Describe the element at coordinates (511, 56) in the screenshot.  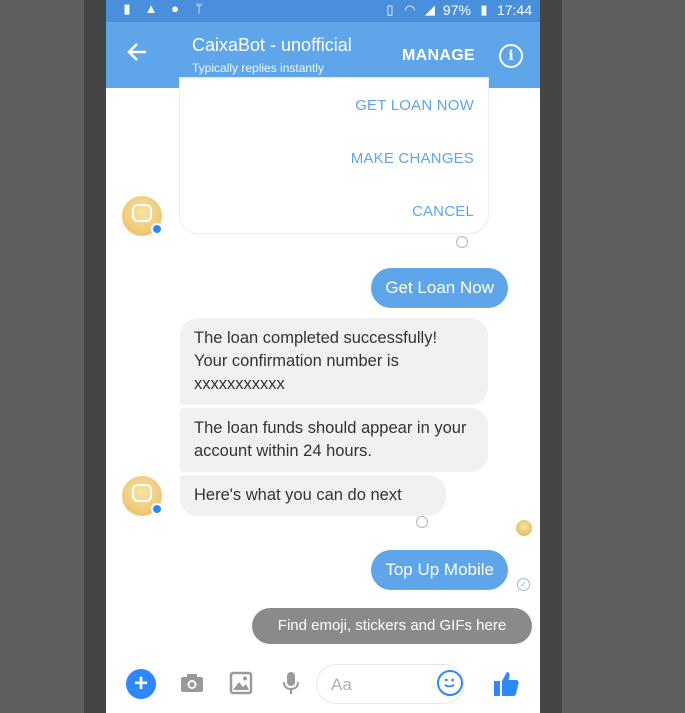
I see `info-icon: i` at that location.